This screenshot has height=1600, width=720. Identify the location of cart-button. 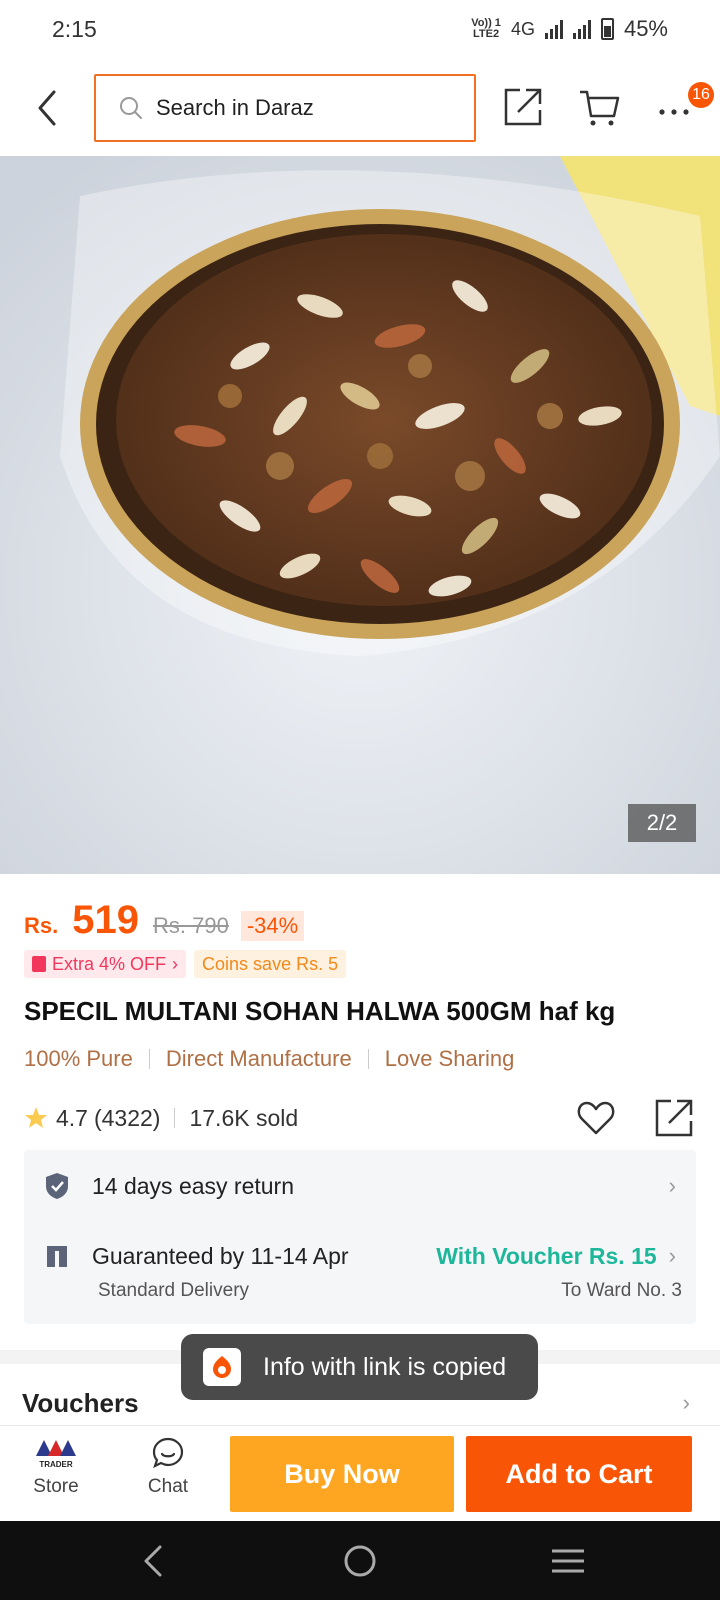
(599, 107).